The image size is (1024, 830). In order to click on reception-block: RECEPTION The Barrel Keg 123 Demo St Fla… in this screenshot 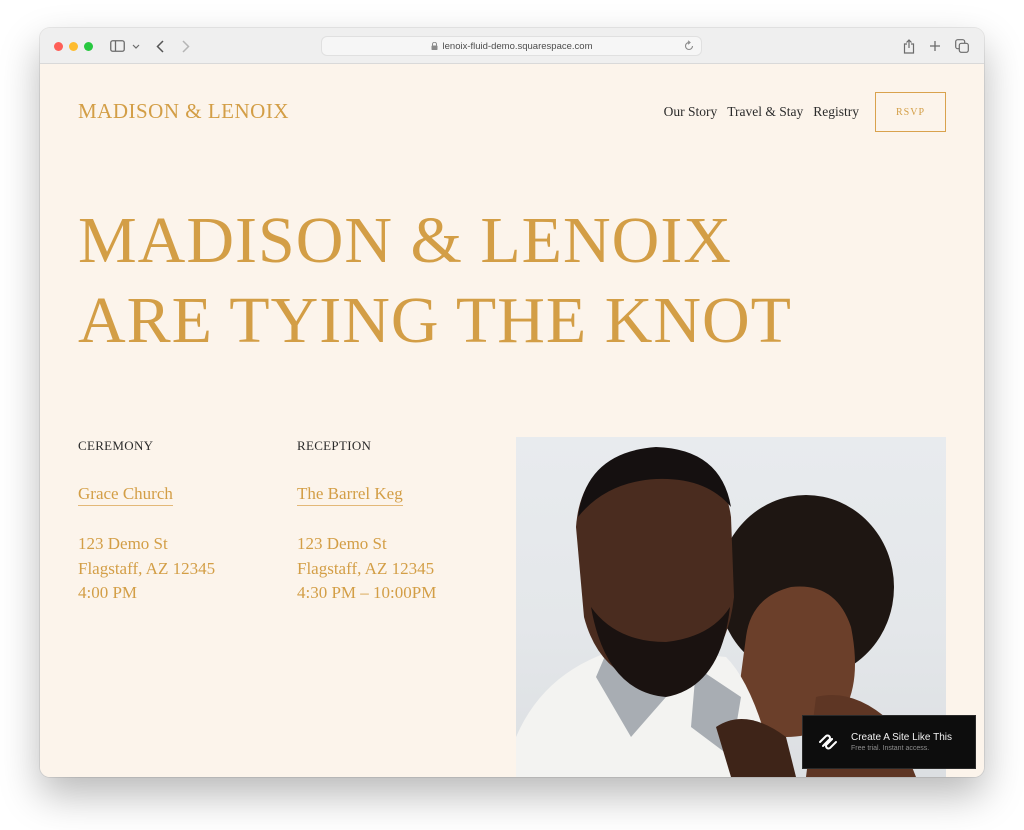, I will do `click(397, 522)`.